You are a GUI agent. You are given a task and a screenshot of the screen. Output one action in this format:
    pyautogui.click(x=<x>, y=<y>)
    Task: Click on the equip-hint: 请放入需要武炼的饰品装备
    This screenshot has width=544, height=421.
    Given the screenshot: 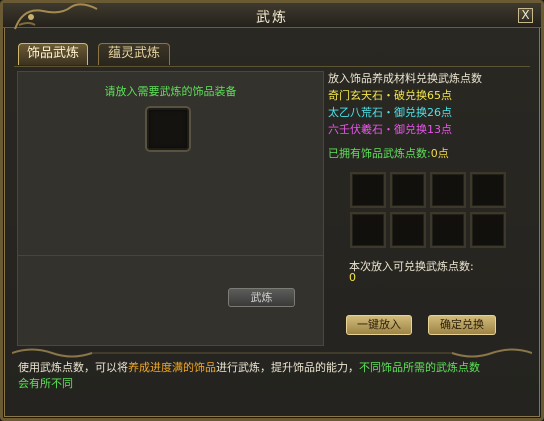 What is the action you would take?
    pyautogui.click(x=170, y=91)
    